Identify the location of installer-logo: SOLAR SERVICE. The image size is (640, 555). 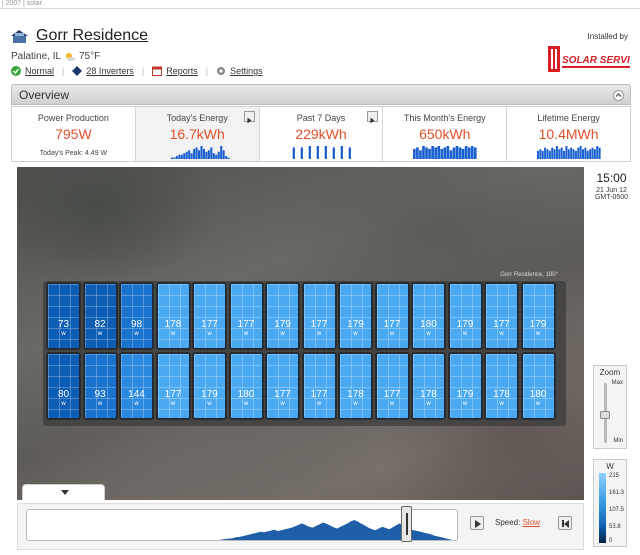
(589, 59).